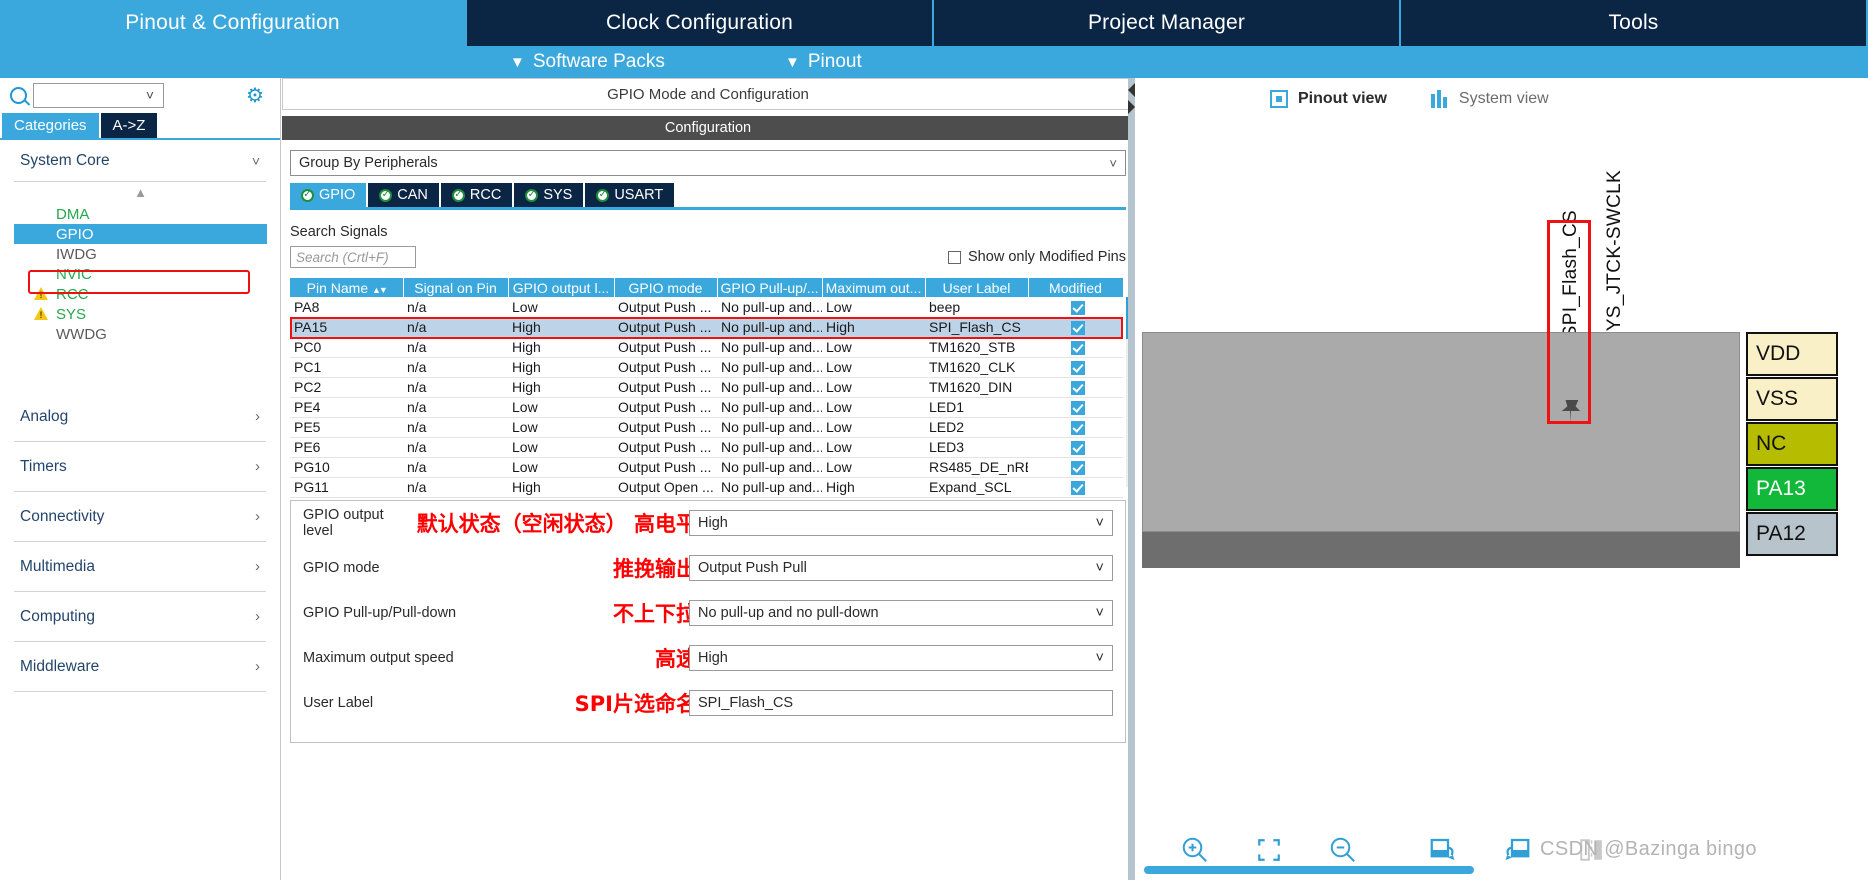 The image size is (1868, 880). What do you see at coordinates (140, 467) in the screenshot?
I see `sidebar-category-timers: Timers ›` at bounding box center [140, 467].